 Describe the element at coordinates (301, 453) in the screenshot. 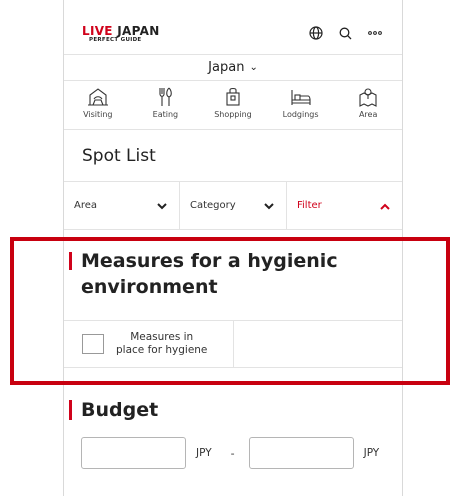

I see `budget-max-input` at that location.